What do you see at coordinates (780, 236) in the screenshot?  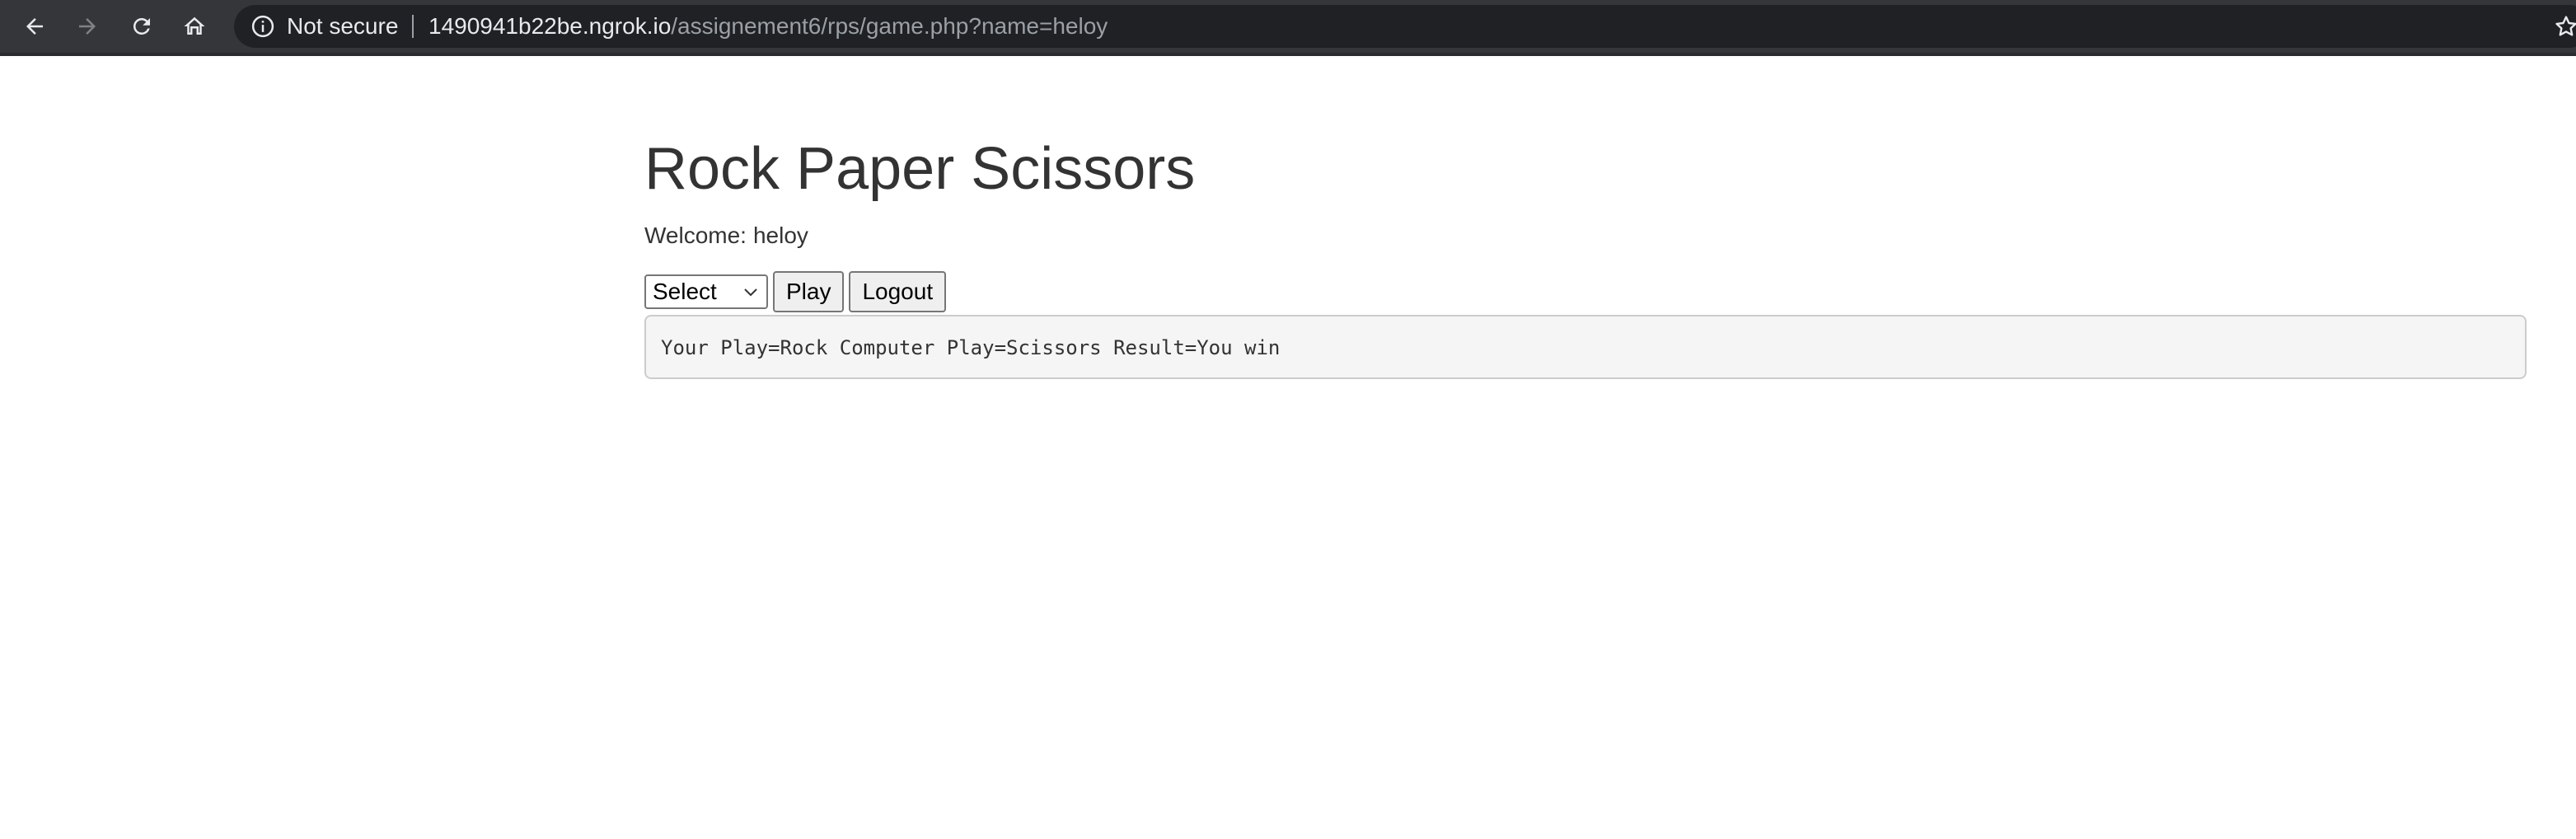 I see `user-name: heloy` at bounding box center [780, 236].